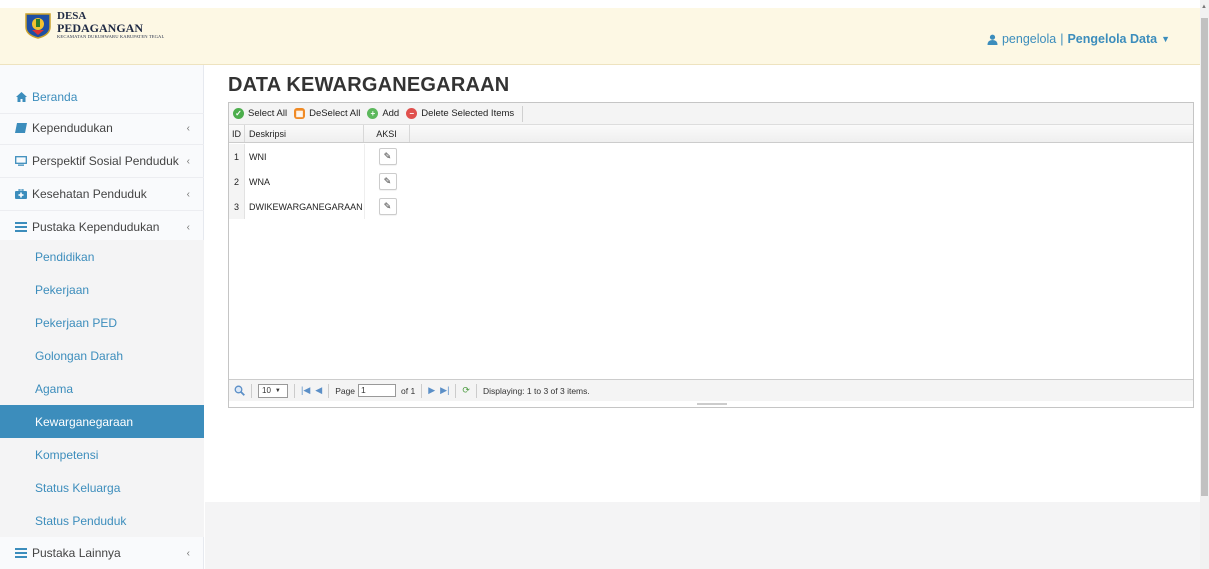 The image size is (1209, 569). What do you see at coordinates (237, 181) in the screenshot?
I see `row-id: 2` at bounding box center [237, 181].